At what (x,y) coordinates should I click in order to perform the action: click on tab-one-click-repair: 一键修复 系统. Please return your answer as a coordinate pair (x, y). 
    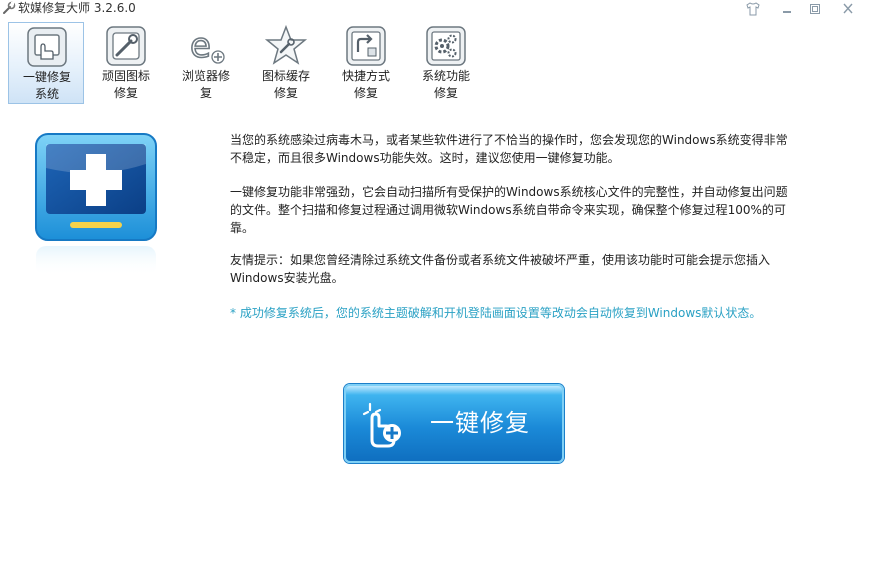
    Looking at the image, I should click on (46, 63).